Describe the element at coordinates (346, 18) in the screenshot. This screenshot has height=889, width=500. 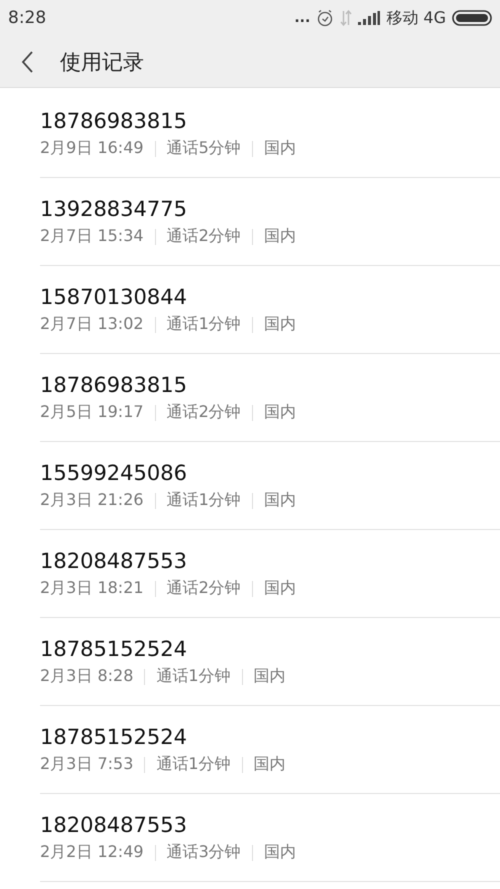
I see `data-arrows-icon` at that location.